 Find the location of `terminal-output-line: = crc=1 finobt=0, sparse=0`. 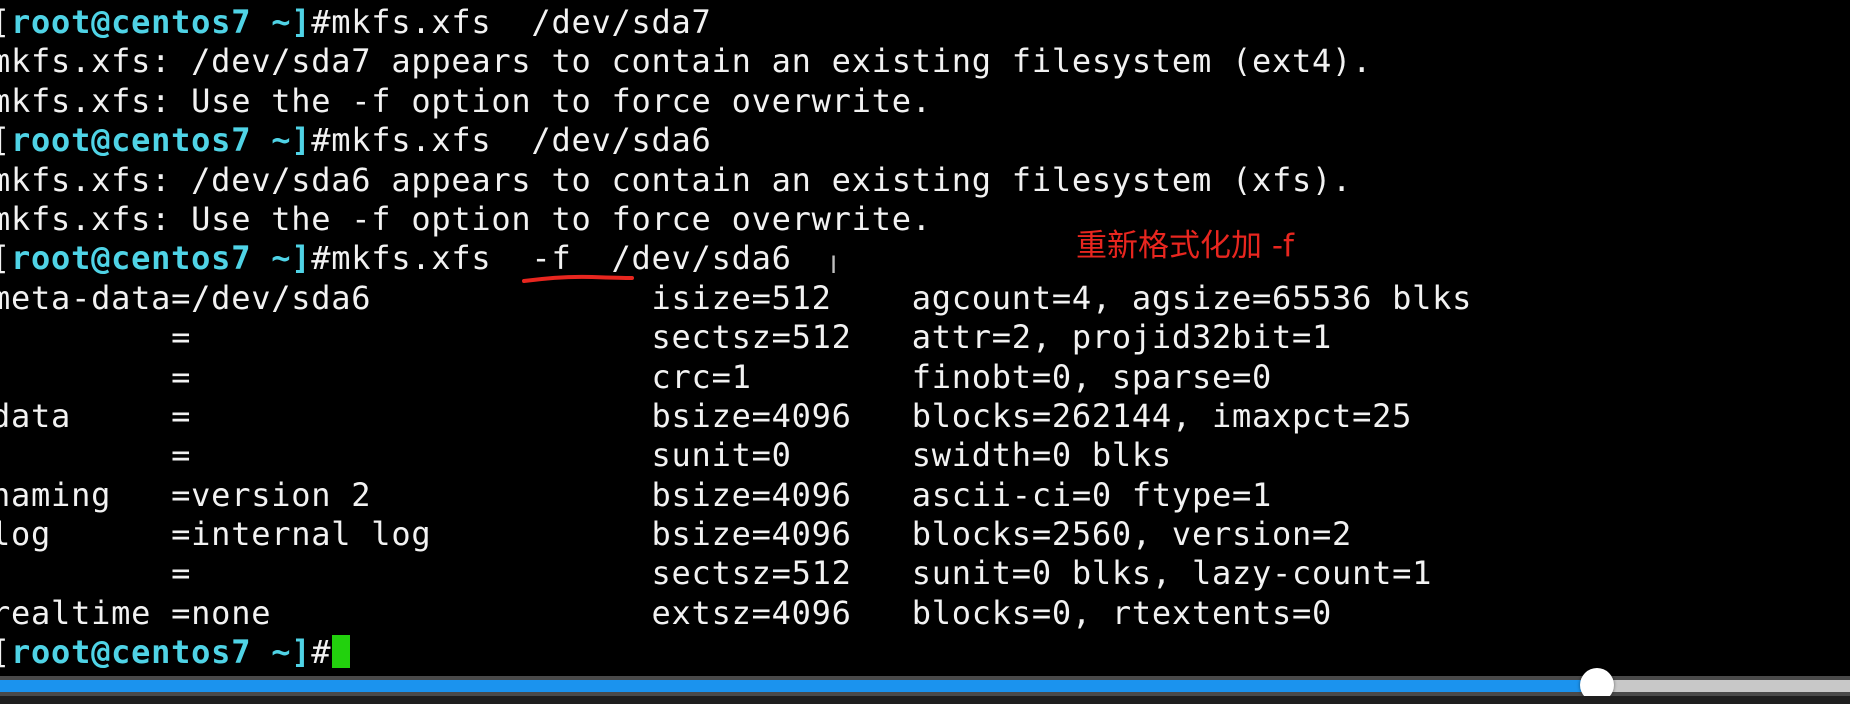

terminal-output-line: = crc=1 finobt=0, sparse=0 is located at coordinates (925, 377).